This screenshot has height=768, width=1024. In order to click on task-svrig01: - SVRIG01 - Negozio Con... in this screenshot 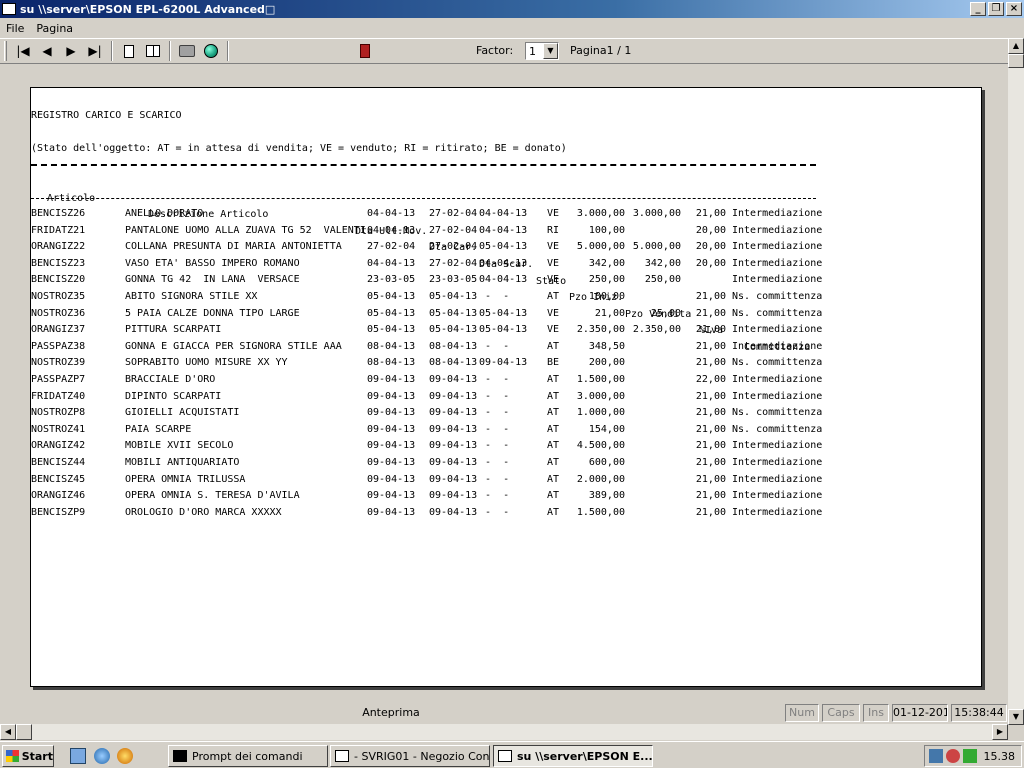, I will do `click(410, 756)`.